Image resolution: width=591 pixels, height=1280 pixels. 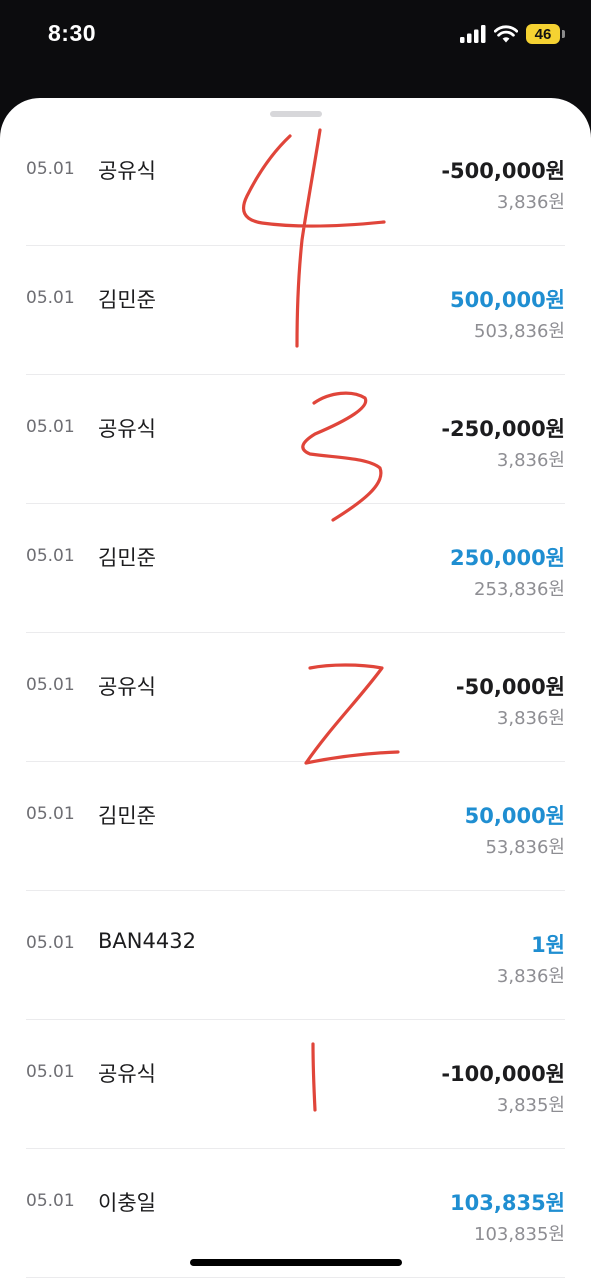 What do you see at coordinates (295, 181) in the screenshot?
I see `transaction-row: 05.01 공유식 -500,000원 3,836원` at bounding box center [295, 181].